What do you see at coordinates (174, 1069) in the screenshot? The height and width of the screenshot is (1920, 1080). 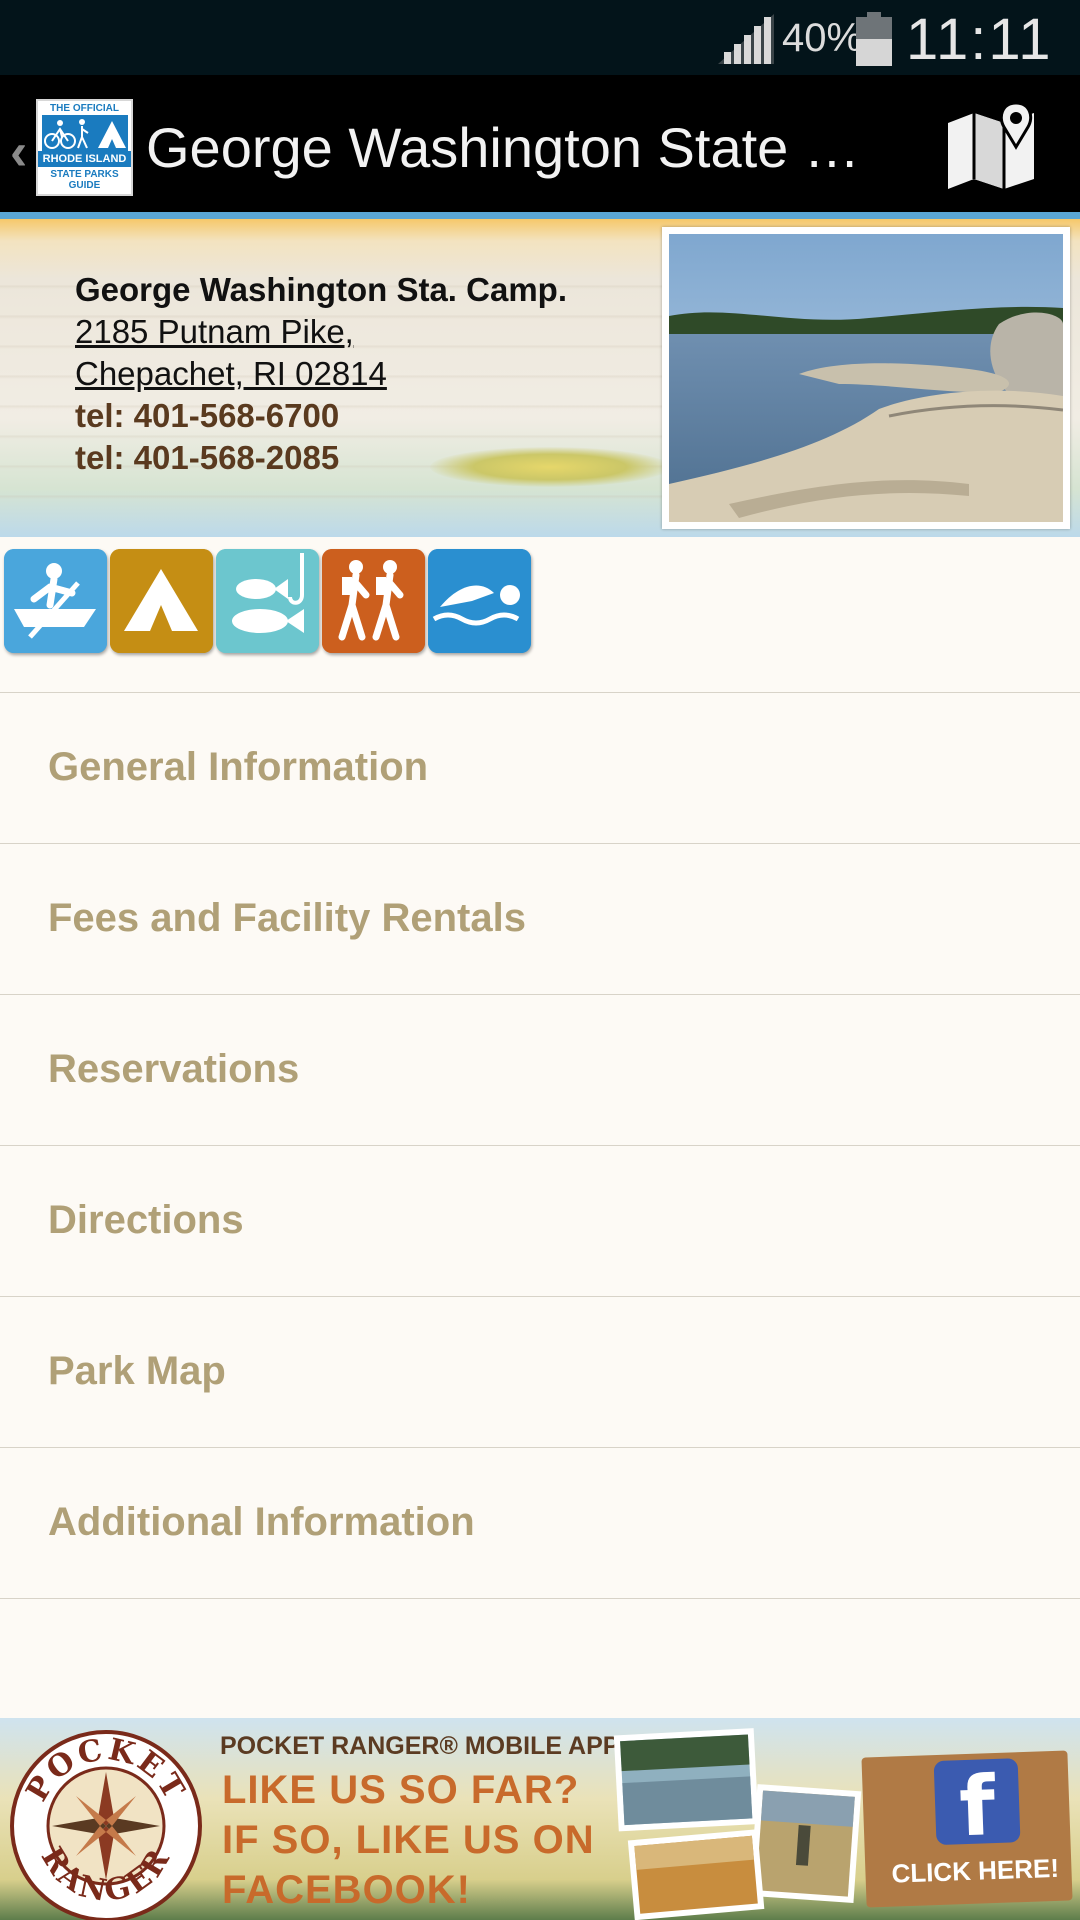 I see `menu-item-label: Reservations` at bounding box center [174, 1069].